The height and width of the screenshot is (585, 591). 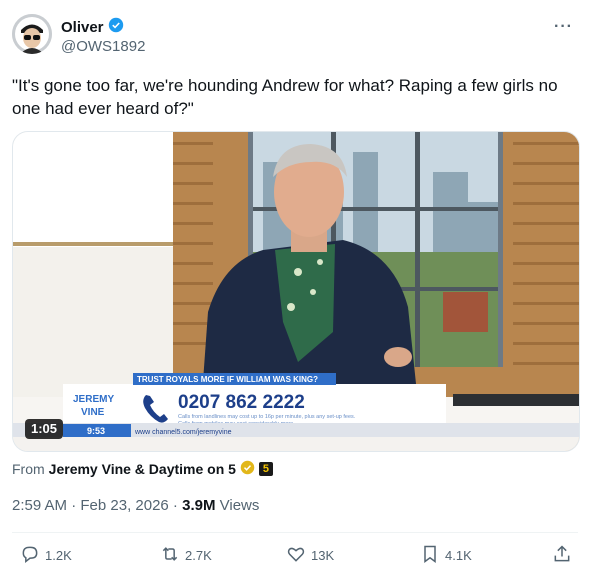 I want to click on source-prefix: From, so click(x=28, y=469).